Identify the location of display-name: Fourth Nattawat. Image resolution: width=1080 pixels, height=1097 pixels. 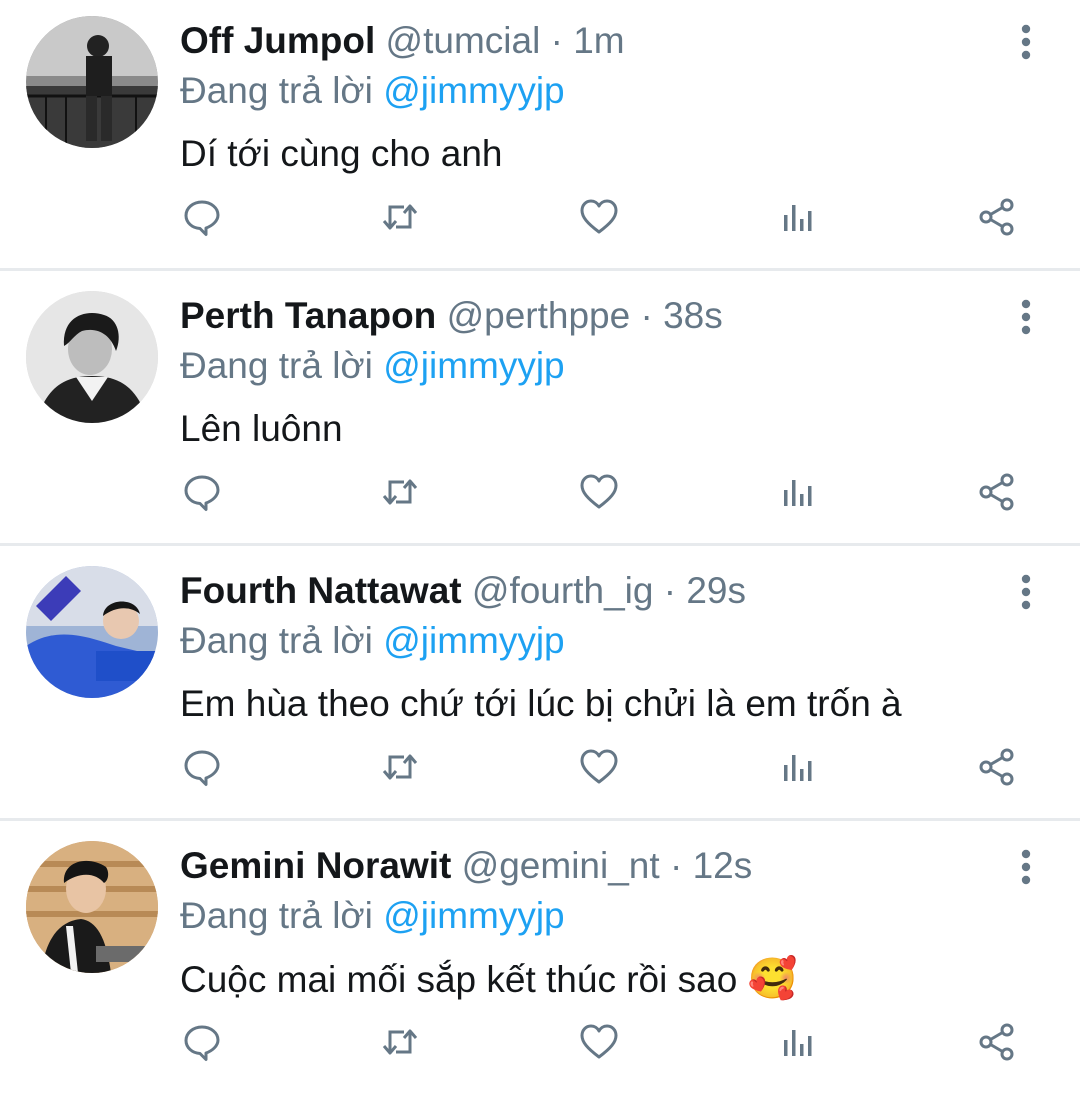
(321, 590).